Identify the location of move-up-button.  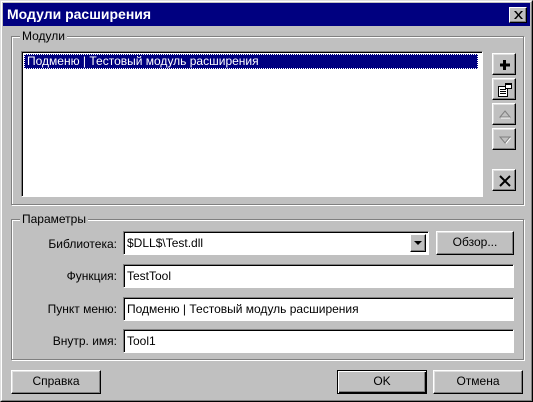
(504, 114).